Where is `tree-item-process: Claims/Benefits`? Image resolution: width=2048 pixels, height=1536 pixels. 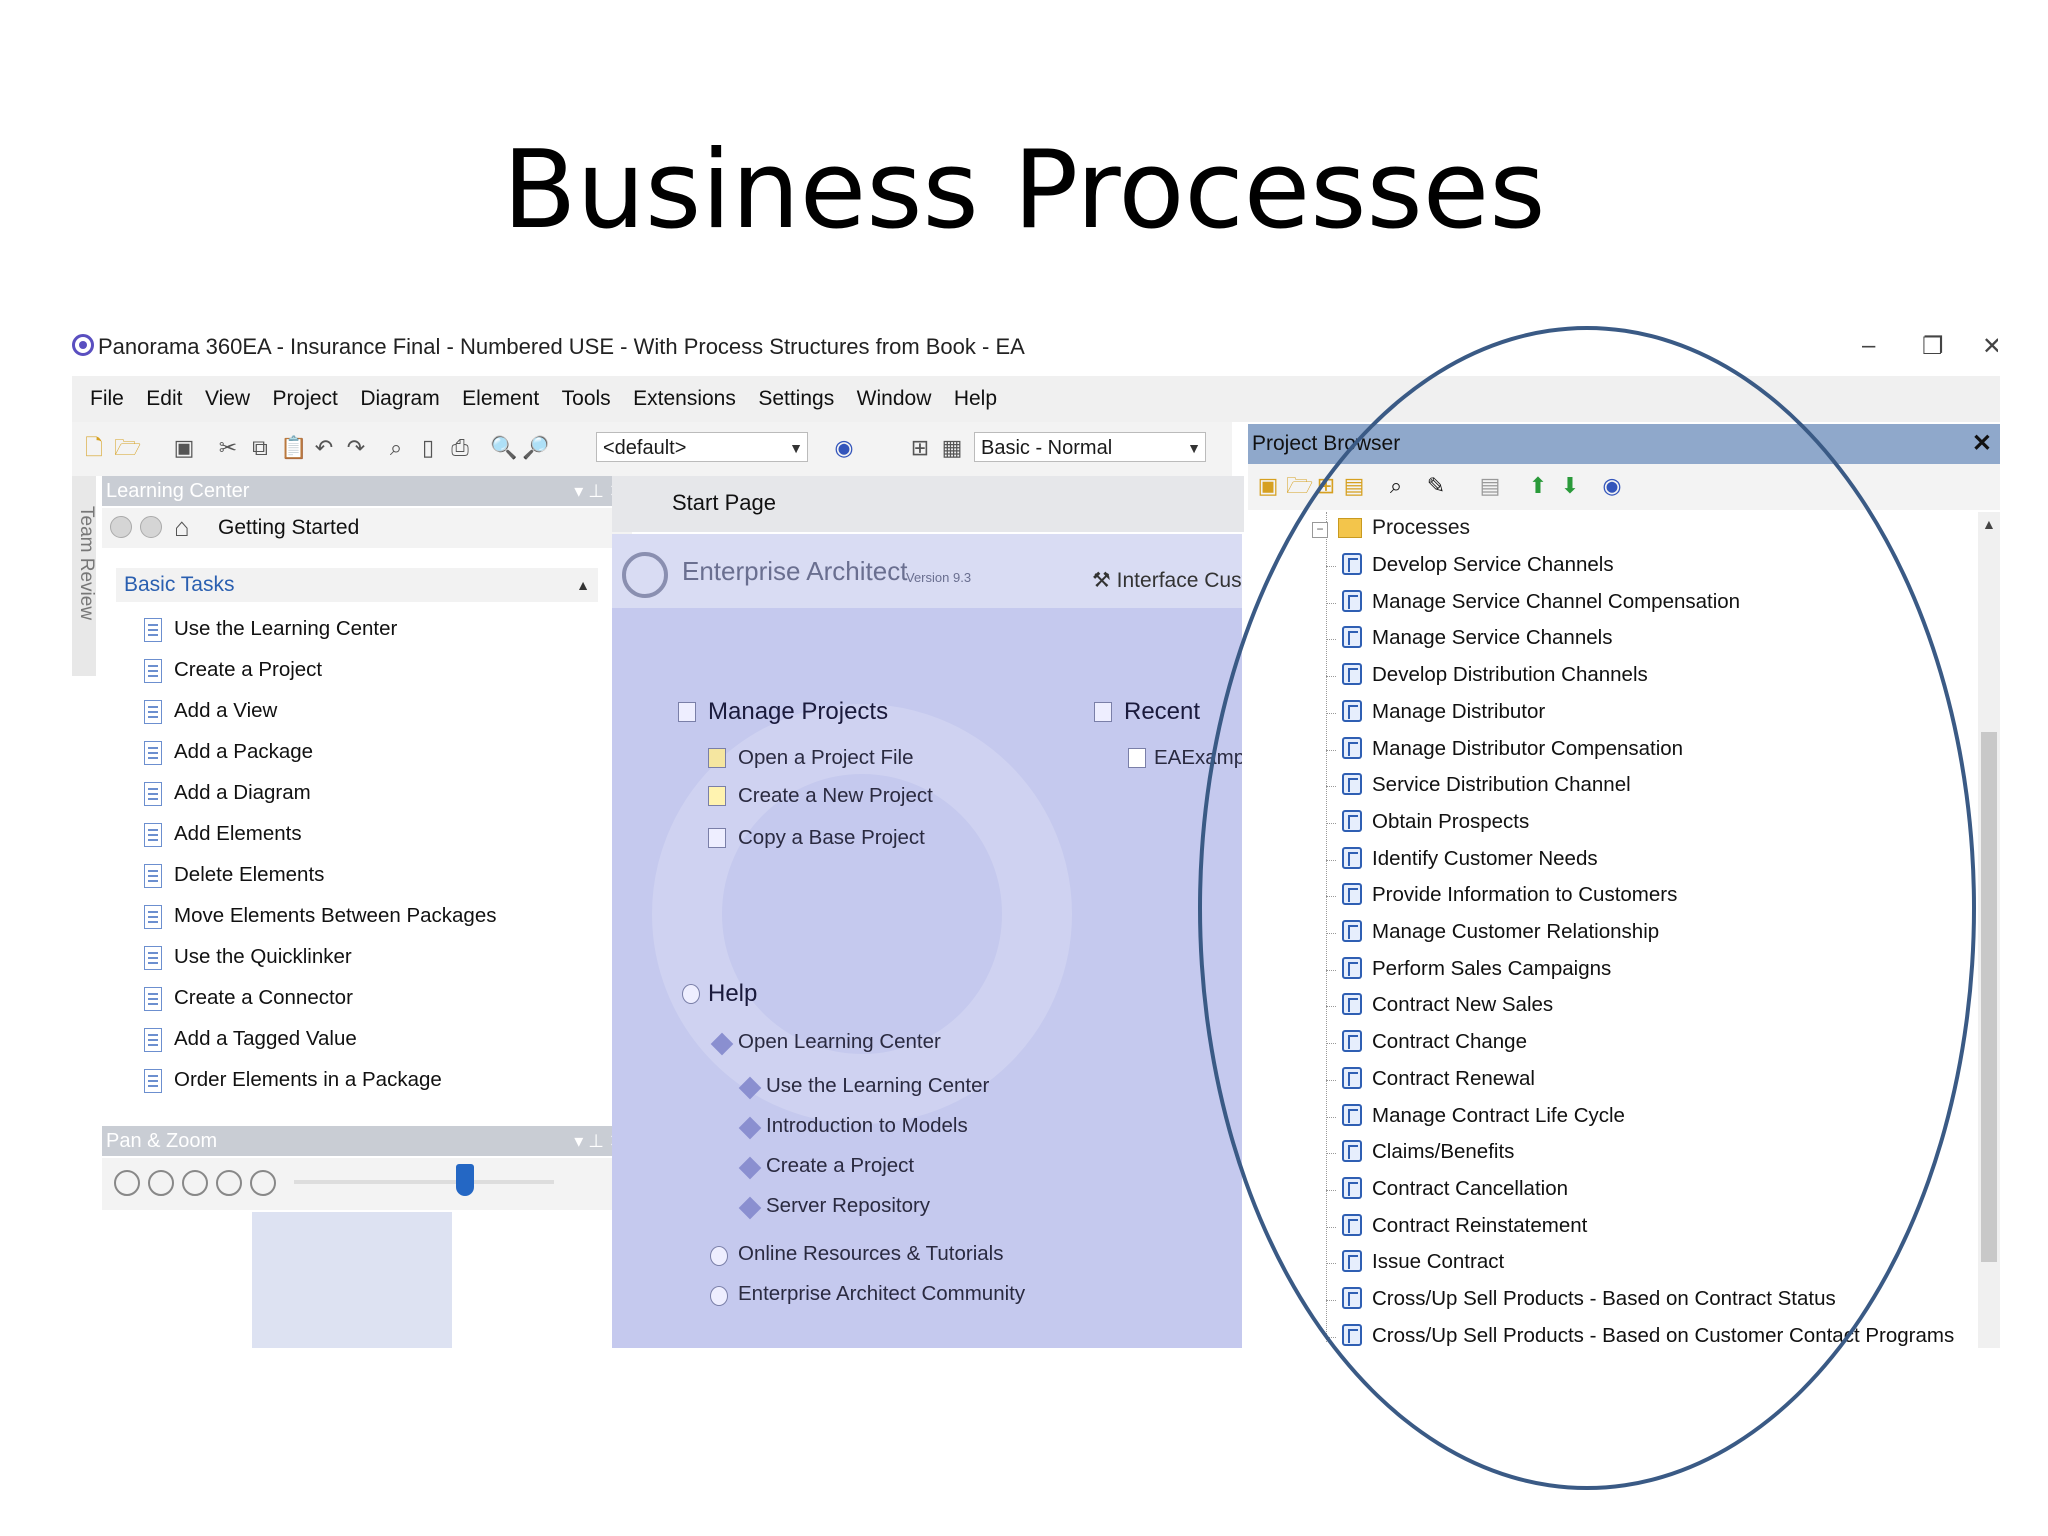
tree-item-process: Claims/Benefits is located at coordinates (1608, 1153).